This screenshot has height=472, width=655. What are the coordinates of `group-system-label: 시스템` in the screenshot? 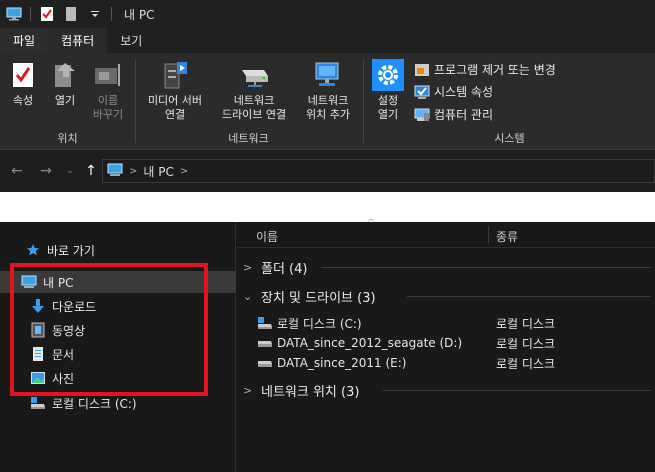 It's located at (509, 138).